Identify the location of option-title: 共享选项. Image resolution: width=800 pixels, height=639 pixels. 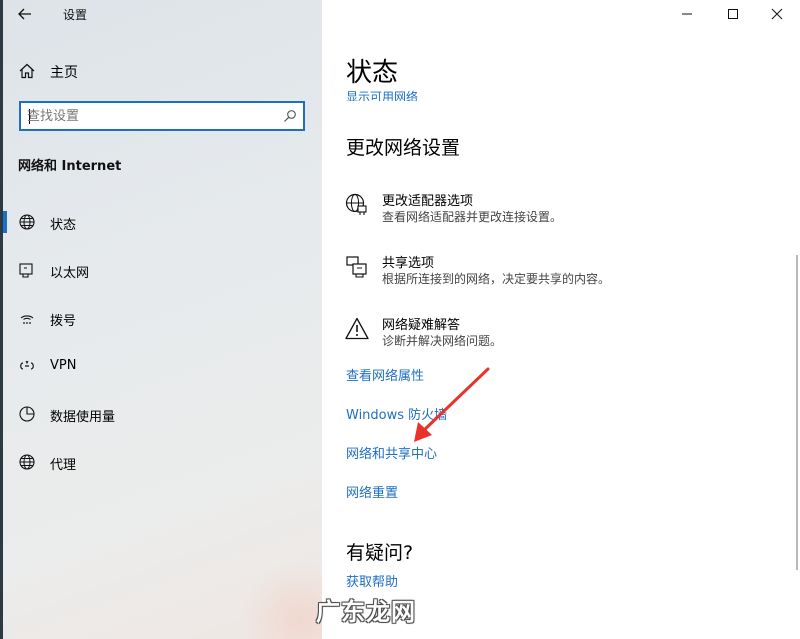
(408, 263).